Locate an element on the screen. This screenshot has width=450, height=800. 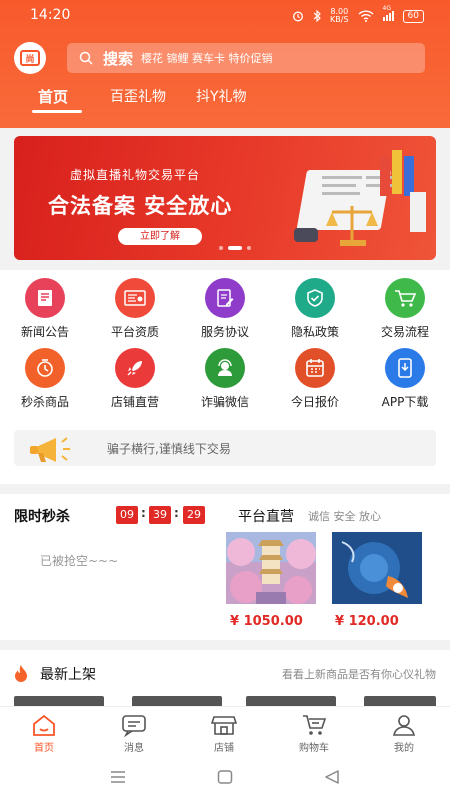
grid-item-privacy-policy: 隐私政策 is located at coordinates (315, 309).